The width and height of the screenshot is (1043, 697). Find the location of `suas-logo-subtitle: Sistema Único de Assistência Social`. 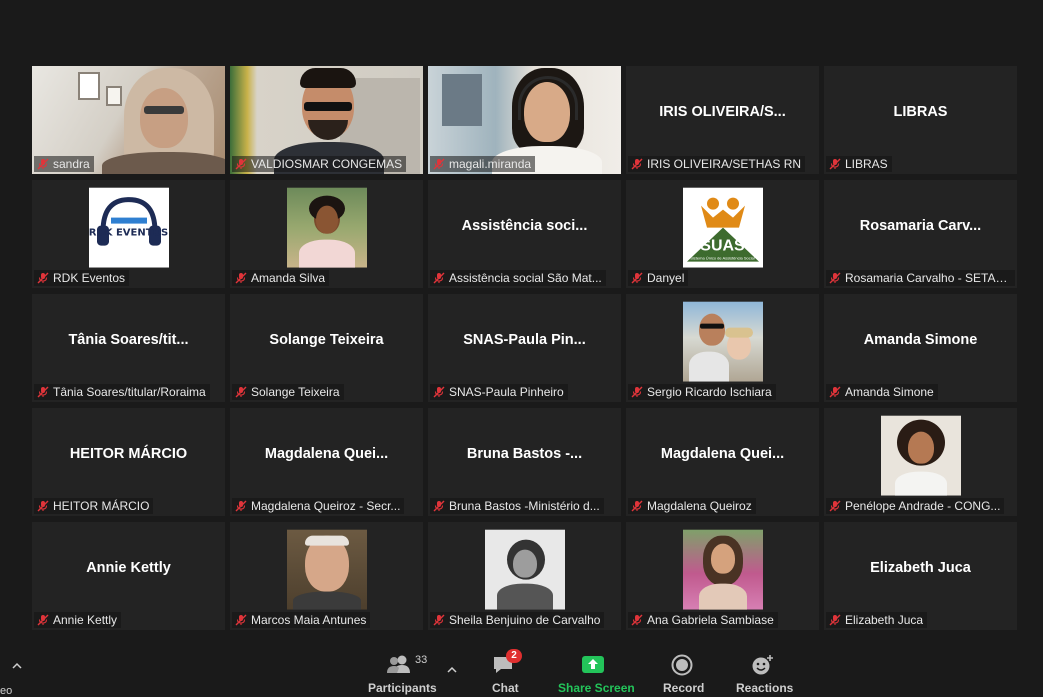

suas-logo-subtitle: Sistema Único de Assistência Social is located at coordinates (722, 258).